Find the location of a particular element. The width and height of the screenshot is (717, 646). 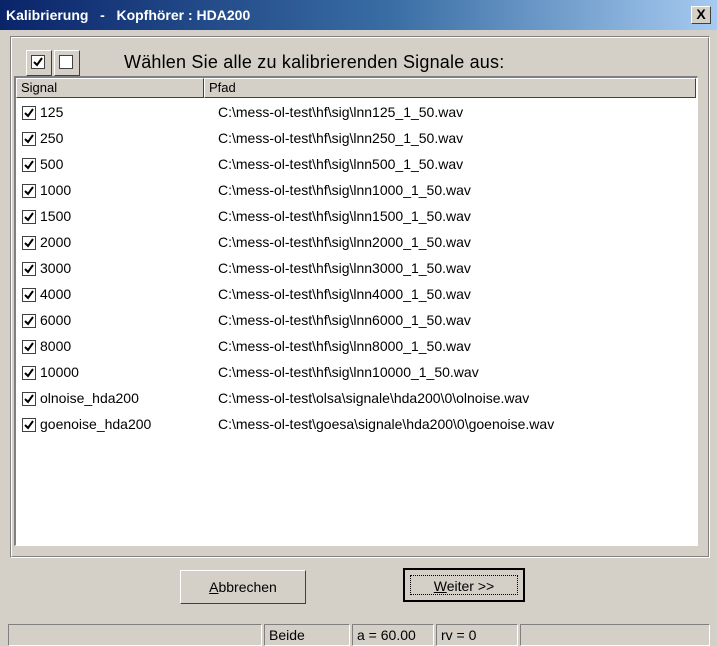

column-header-pfad: Pfad is located at coordinates (450, 88).